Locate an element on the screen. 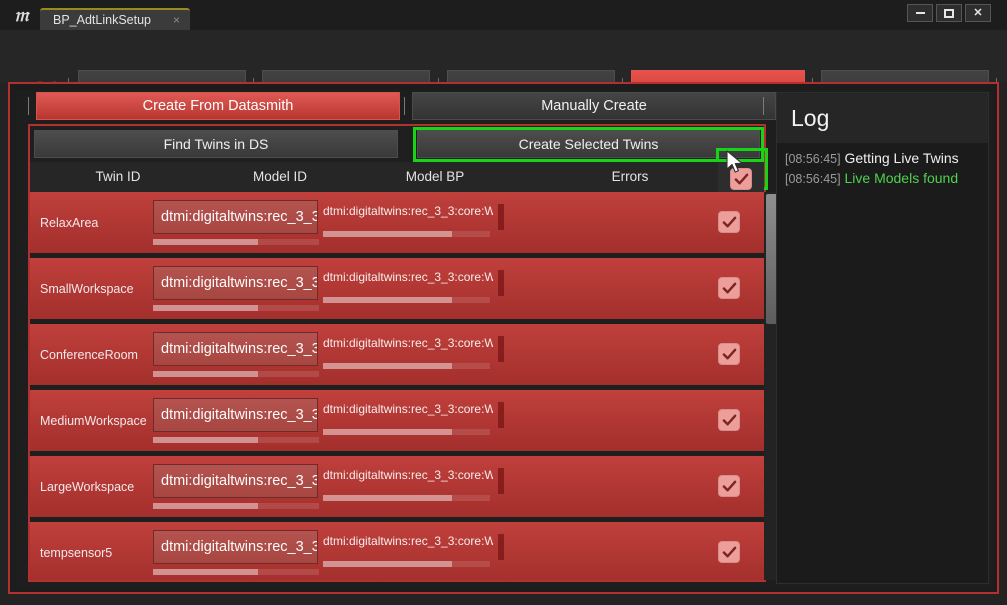 The height and width of the screenshot is (605, 1007). subtab-manually-create: Manually Create is located at coordinates (594, 106).